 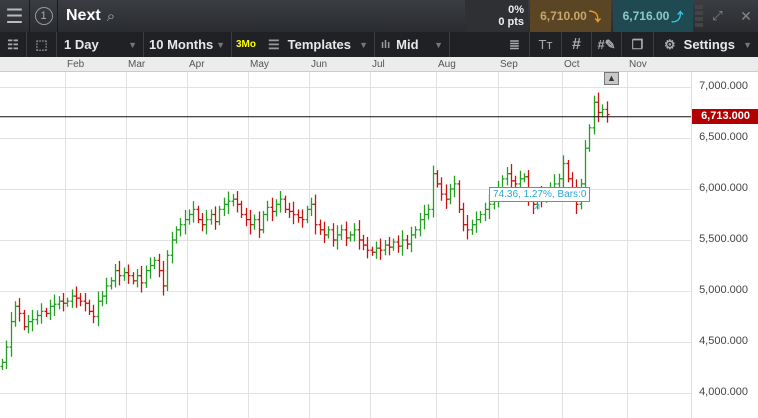 I want to click on y-tick-label: 5,000.000, so click(x=723, y=290).